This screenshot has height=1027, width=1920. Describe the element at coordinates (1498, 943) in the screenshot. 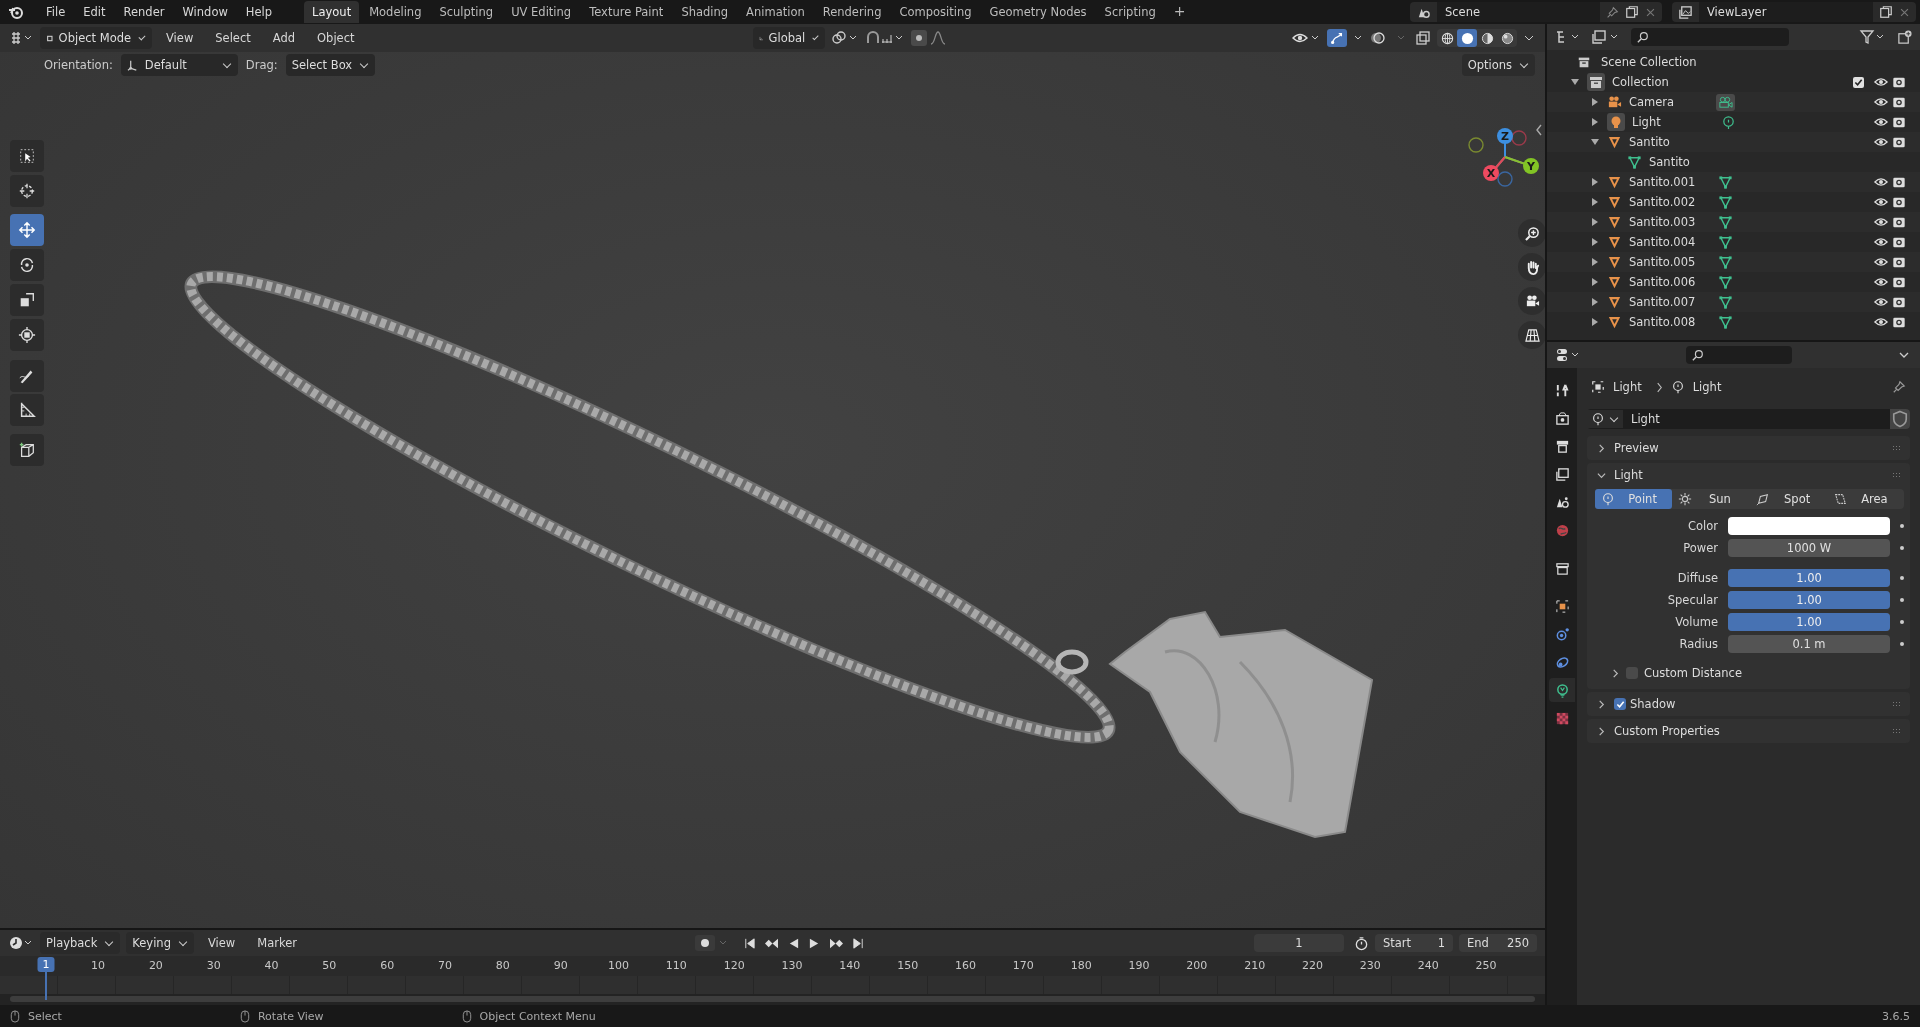

I see `end-frame-field: End 250` at that location.